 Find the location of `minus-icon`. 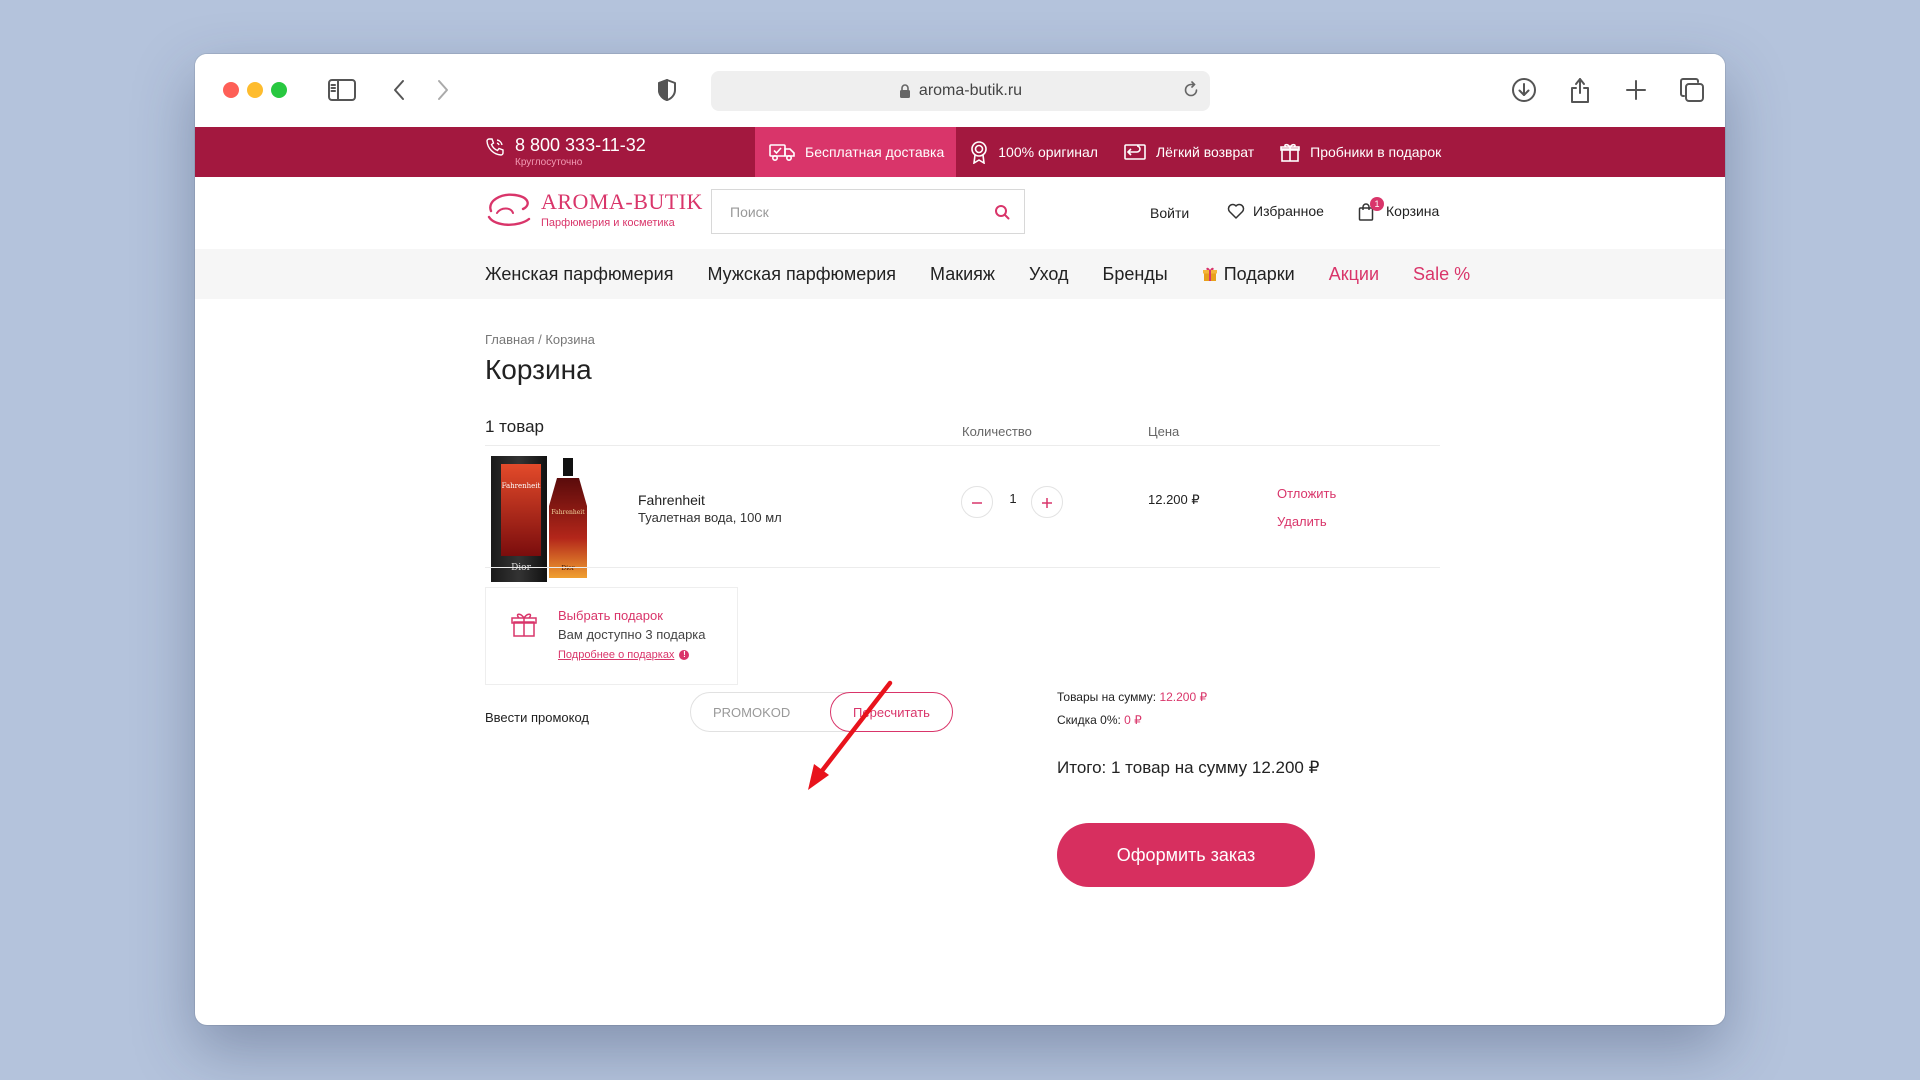

minus-icon is located at coordinates (977, 503).